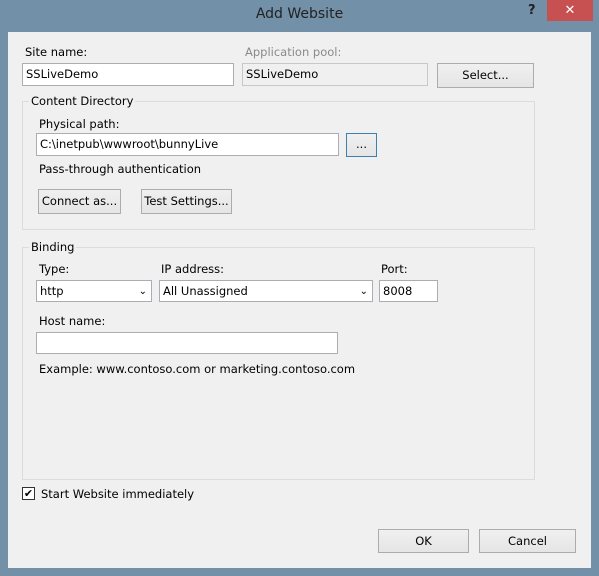 The image size is (599, 576). I want to click on auth-status-text: Pass-through authentication, so click(120, 169).